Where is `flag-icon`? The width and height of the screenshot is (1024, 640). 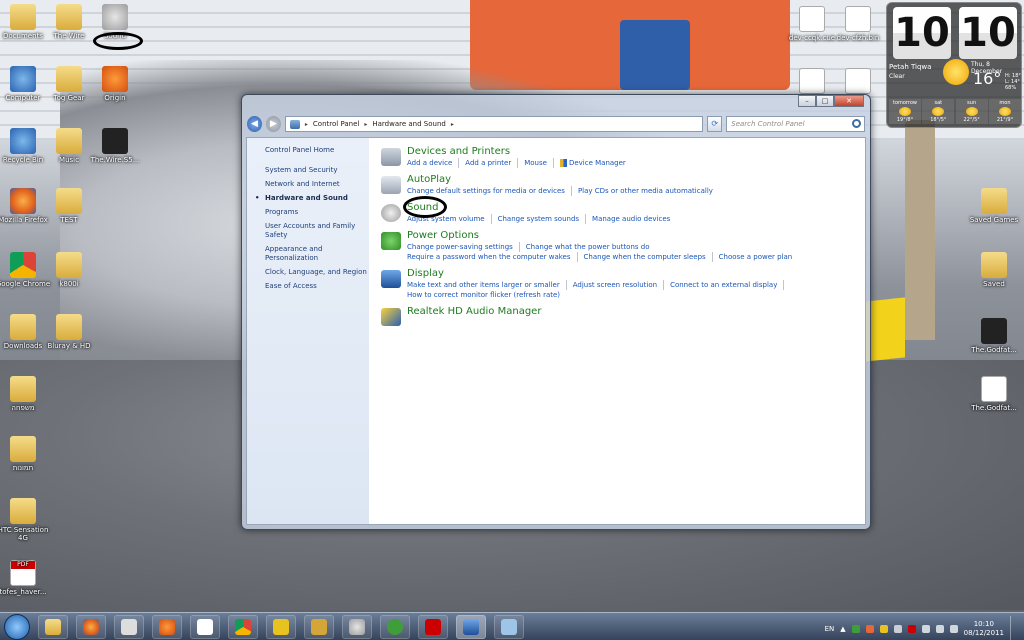
flag-icon is located at coordinates (925, 629).